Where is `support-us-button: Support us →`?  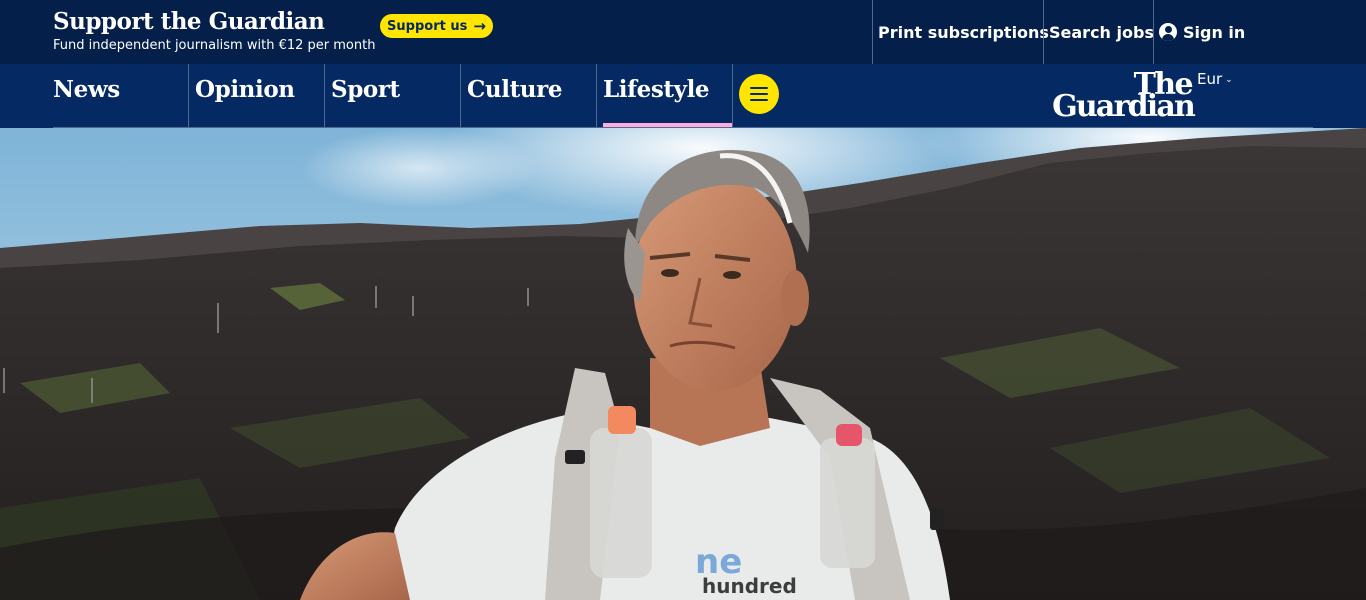 support-us-button: Support us → is located at coordinates (436, 26).